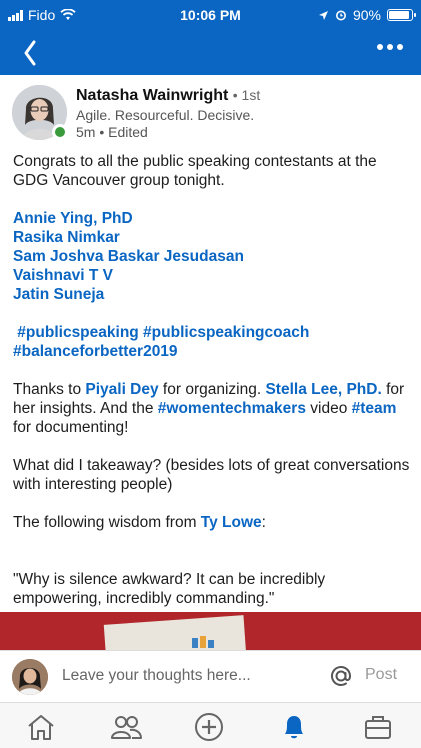  I want to click on at-sign-icon, so click(341, 676).